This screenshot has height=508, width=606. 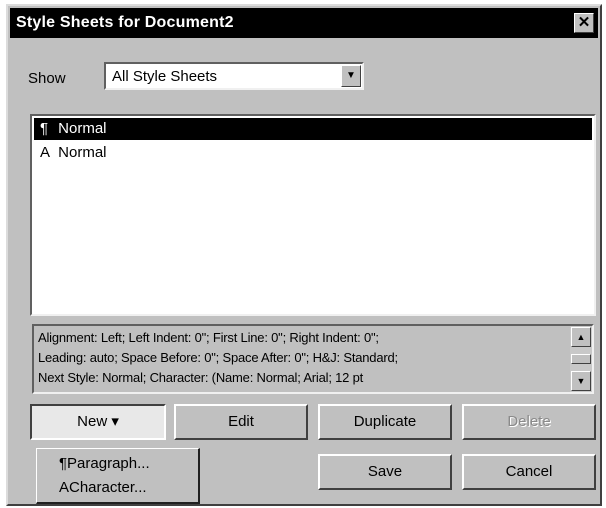 I want to click on close-button: ✕, so click(x=584, y=23).